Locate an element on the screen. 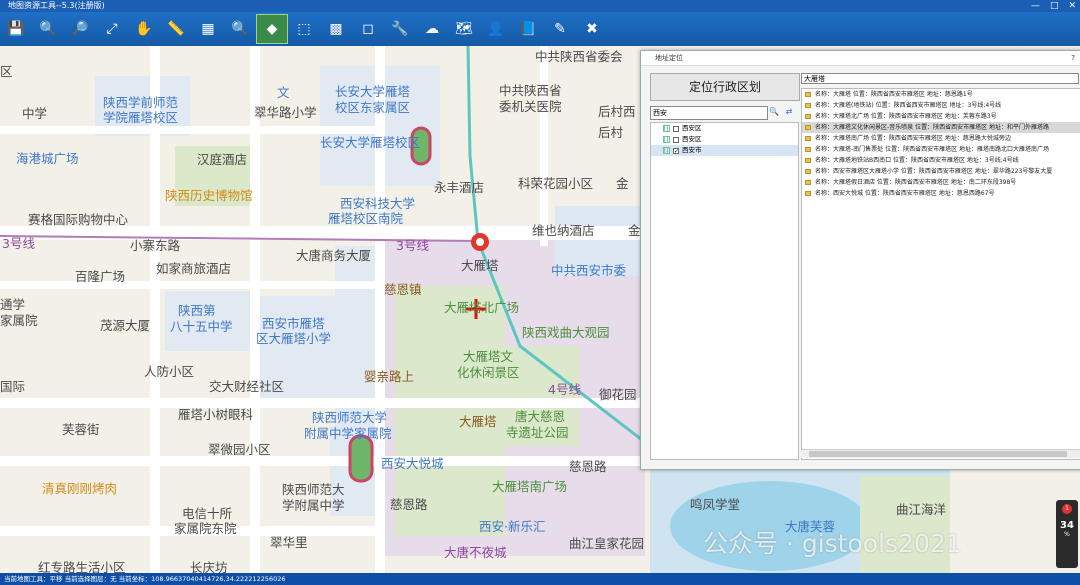 This screenshot has width=1080, height=585. map-label: 慈恩路 is located at coordinates (409, 504).